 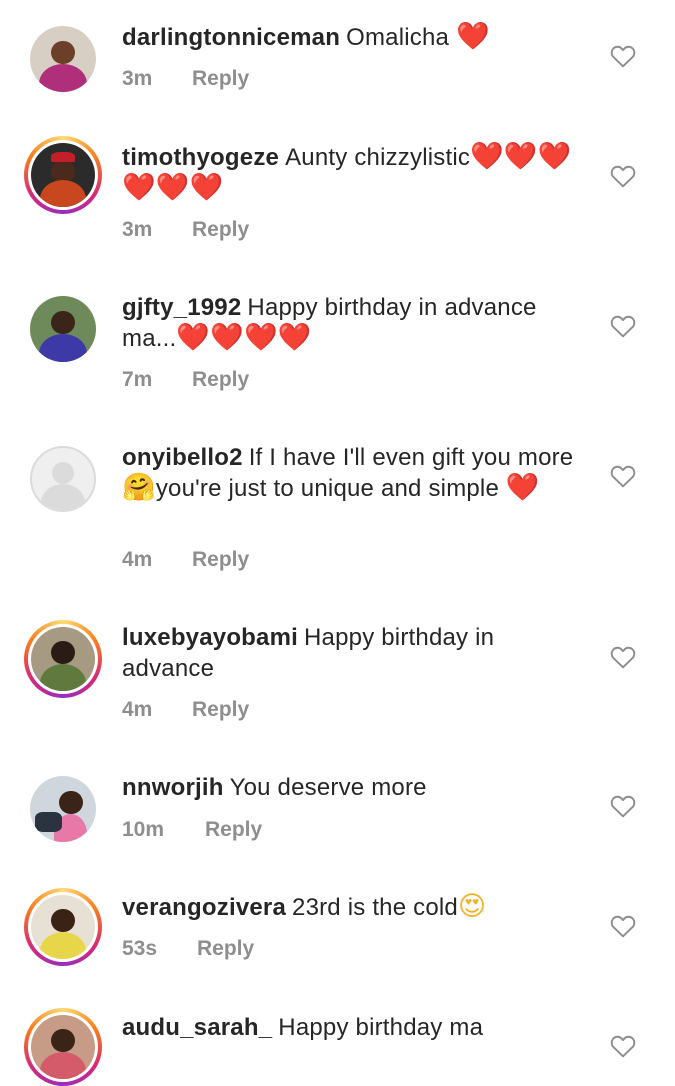 What do you see at coordinates (200, 157) in the screenshot?
I see `comment-username: timothyogeze` at bounding box center [200, 157].